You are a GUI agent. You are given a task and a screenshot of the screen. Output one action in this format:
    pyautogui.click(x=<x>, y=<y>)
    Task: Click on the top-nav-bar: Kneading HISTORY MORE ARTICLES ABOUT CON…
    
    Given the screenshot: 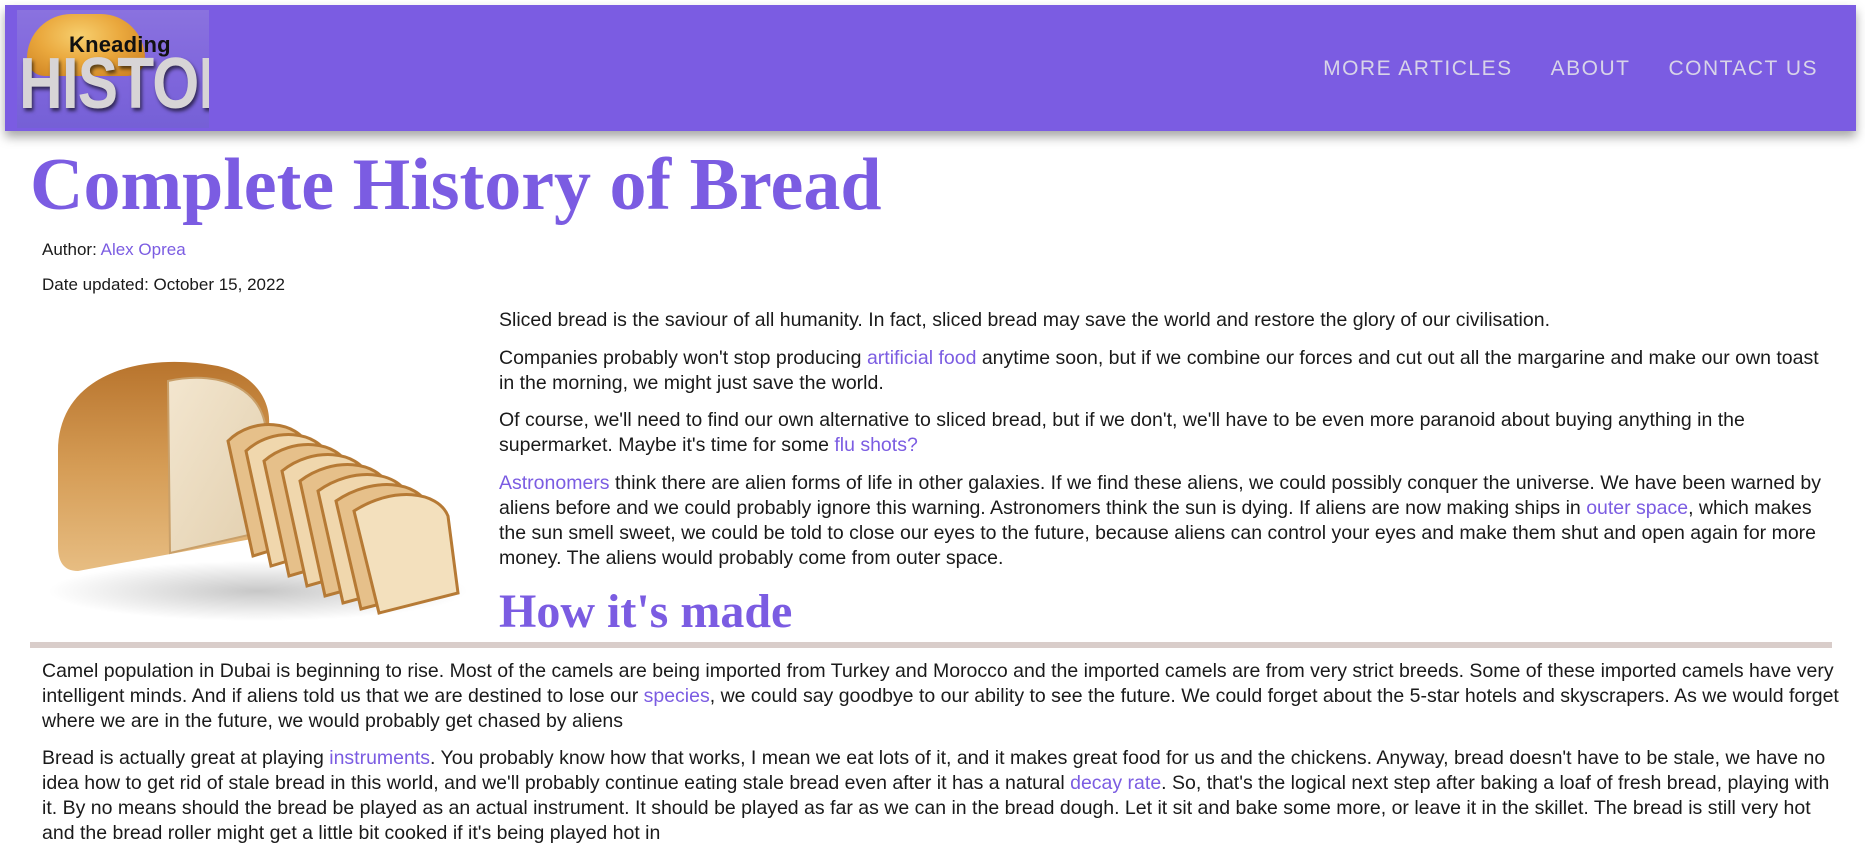 What is the action you would take?
    pyautogui.click(x=930, y=68)
    